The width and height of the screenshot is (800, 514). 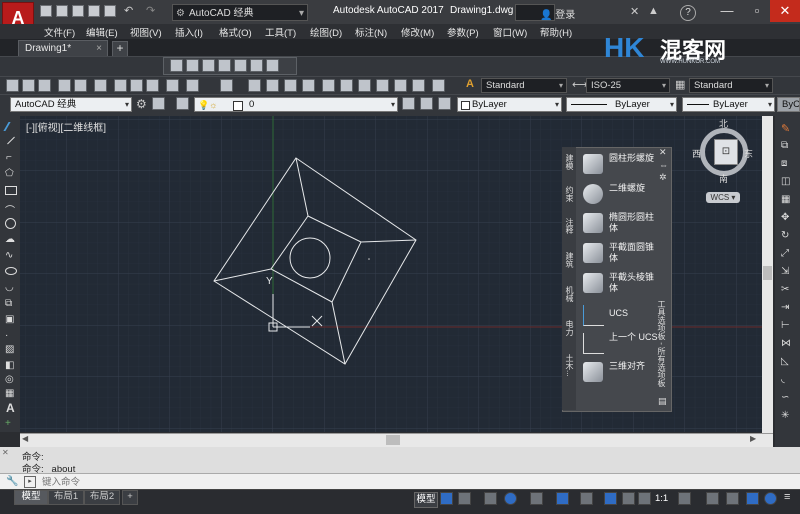 I want to click on menu-insert: 插入(I), so click(x=189, y=32).